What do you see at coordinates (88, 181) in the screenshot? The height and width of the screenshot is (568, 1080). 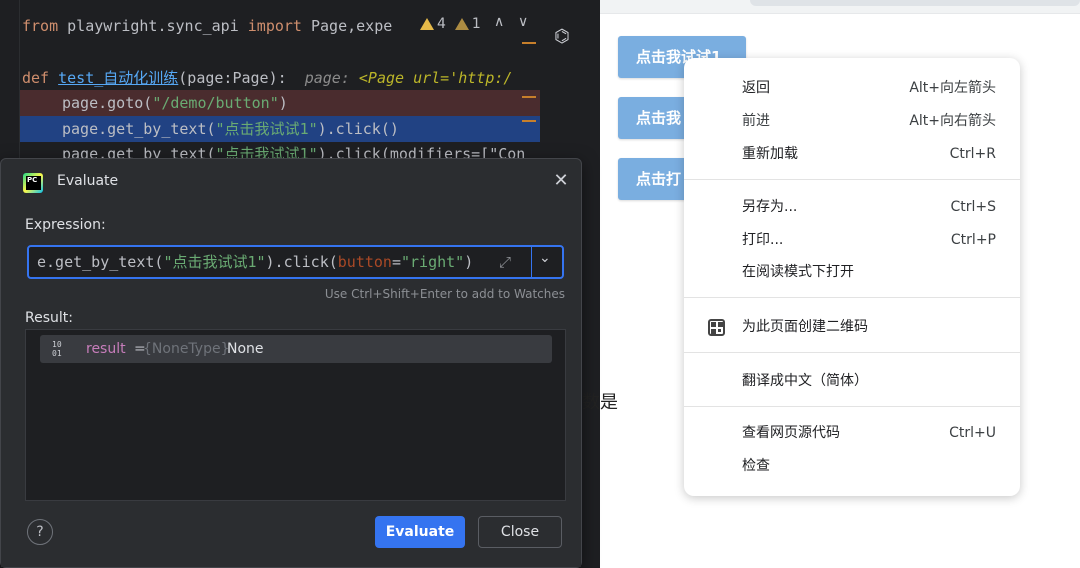 I see `dialog-title: Evaluate` at bounding box center [88, 181].